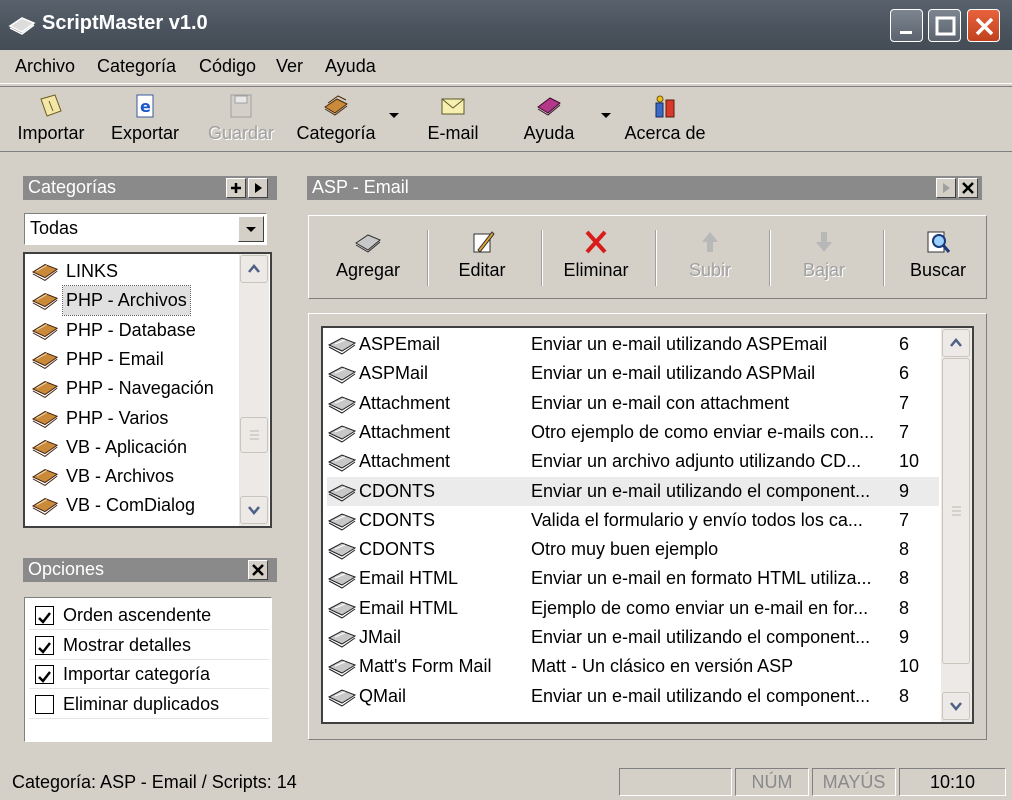 The image size is (1012, 800). I want to click on menu-categoria: Categoría, so click(136, 66).